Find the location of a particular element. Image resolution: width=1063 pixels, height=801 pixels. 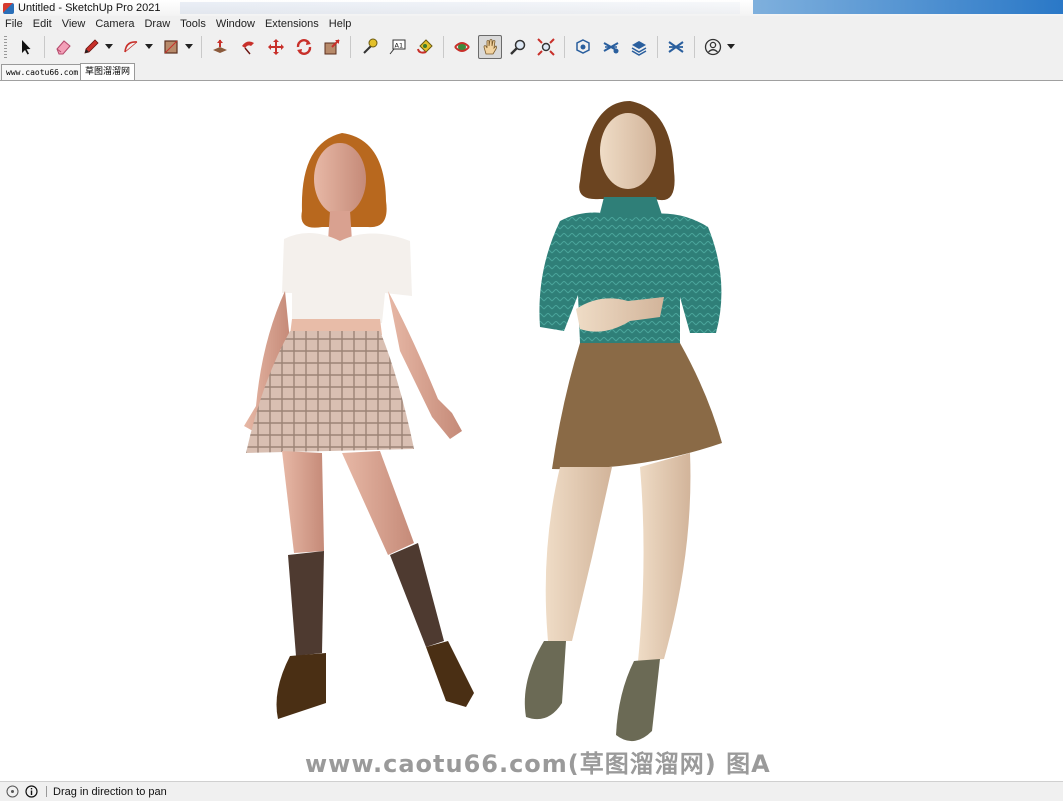

3d-warehouse-button is located at coordinates (583, 47).